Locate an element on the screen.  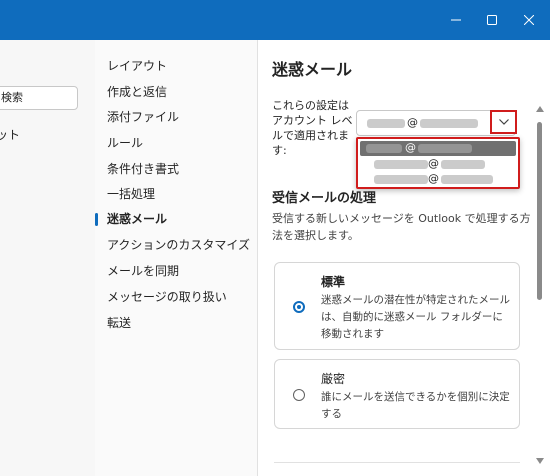
nav-active-indicator is located at coordinates (96, 219).